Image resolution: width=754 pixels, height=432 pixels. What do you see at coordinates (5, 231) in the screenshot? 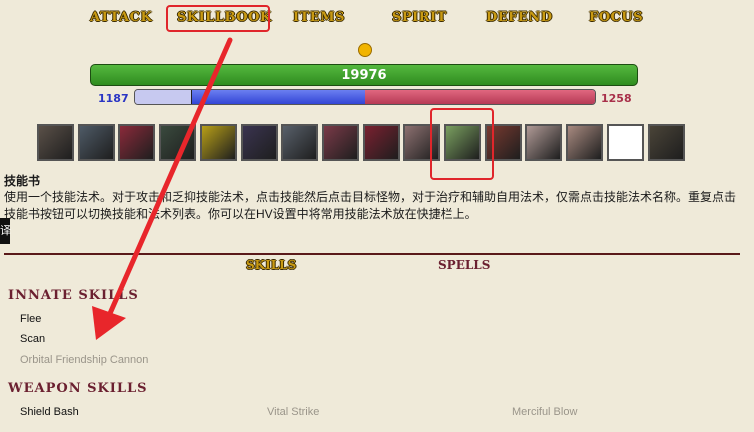
I see `translate-side-tab: 译` at bounding box center [5, 231].